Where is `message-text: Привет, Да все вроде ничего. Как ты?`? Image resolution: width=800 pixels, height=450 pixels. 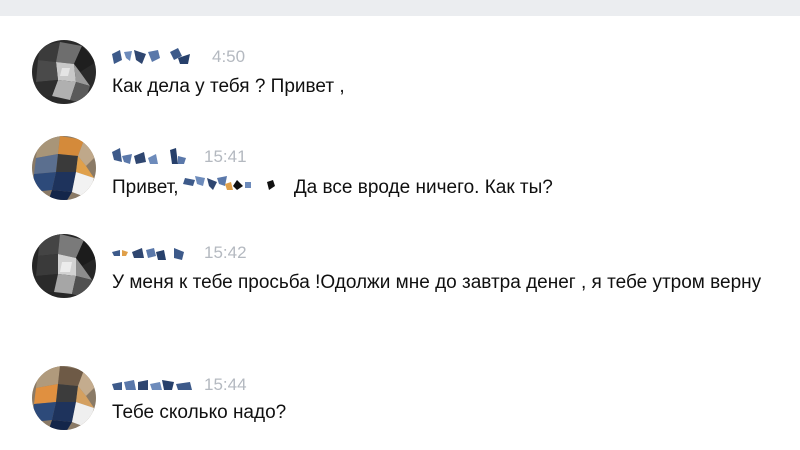
message-text: Привет, Да все вроде ничего. Как ты? is located at coordinates (447, 188).